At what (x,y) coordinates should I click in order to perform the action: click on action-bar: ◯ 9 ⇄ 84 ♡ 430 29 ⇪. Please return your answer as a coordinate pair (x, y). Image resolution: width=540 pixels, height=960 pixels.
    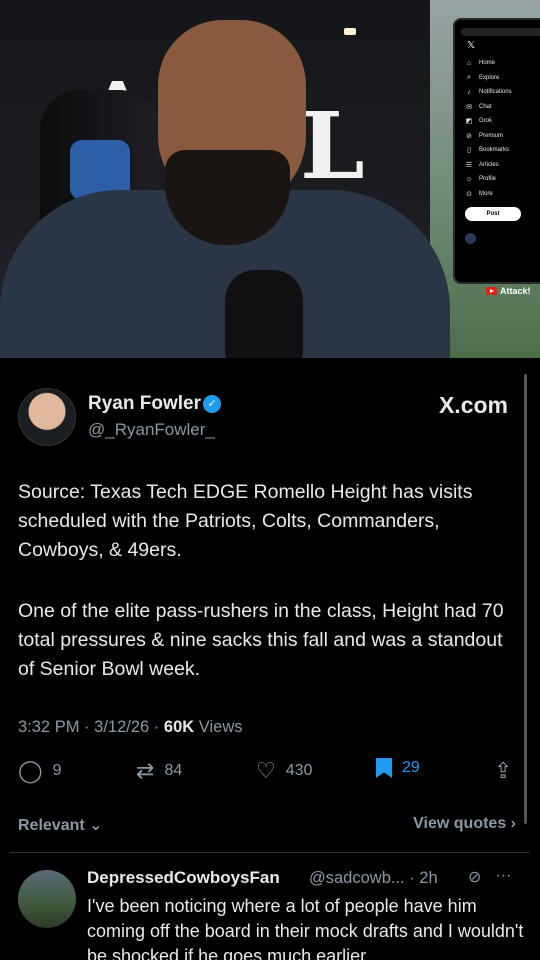
    Looking at the image, I should click on (270, 773).